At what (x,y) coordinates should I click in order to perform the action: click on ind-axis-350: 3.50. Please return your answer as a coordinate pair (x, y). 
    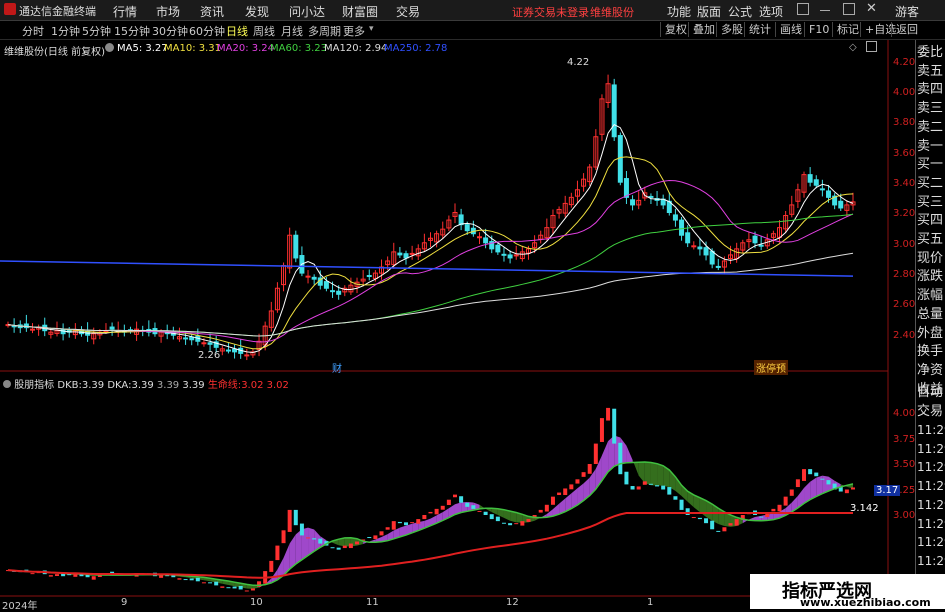
    Looking at the image, I should click on (904, 464).